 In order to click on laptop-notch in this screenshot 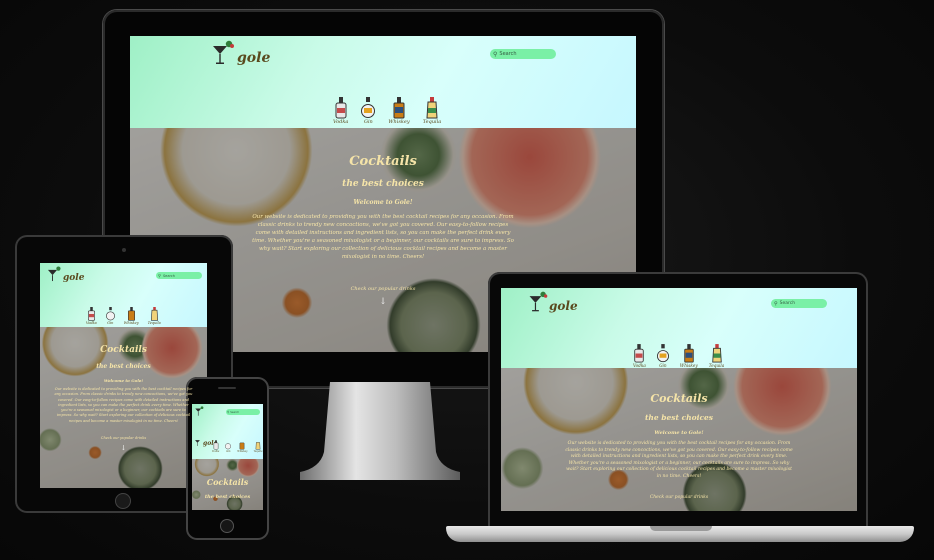, I will do `click(681, 528)`.